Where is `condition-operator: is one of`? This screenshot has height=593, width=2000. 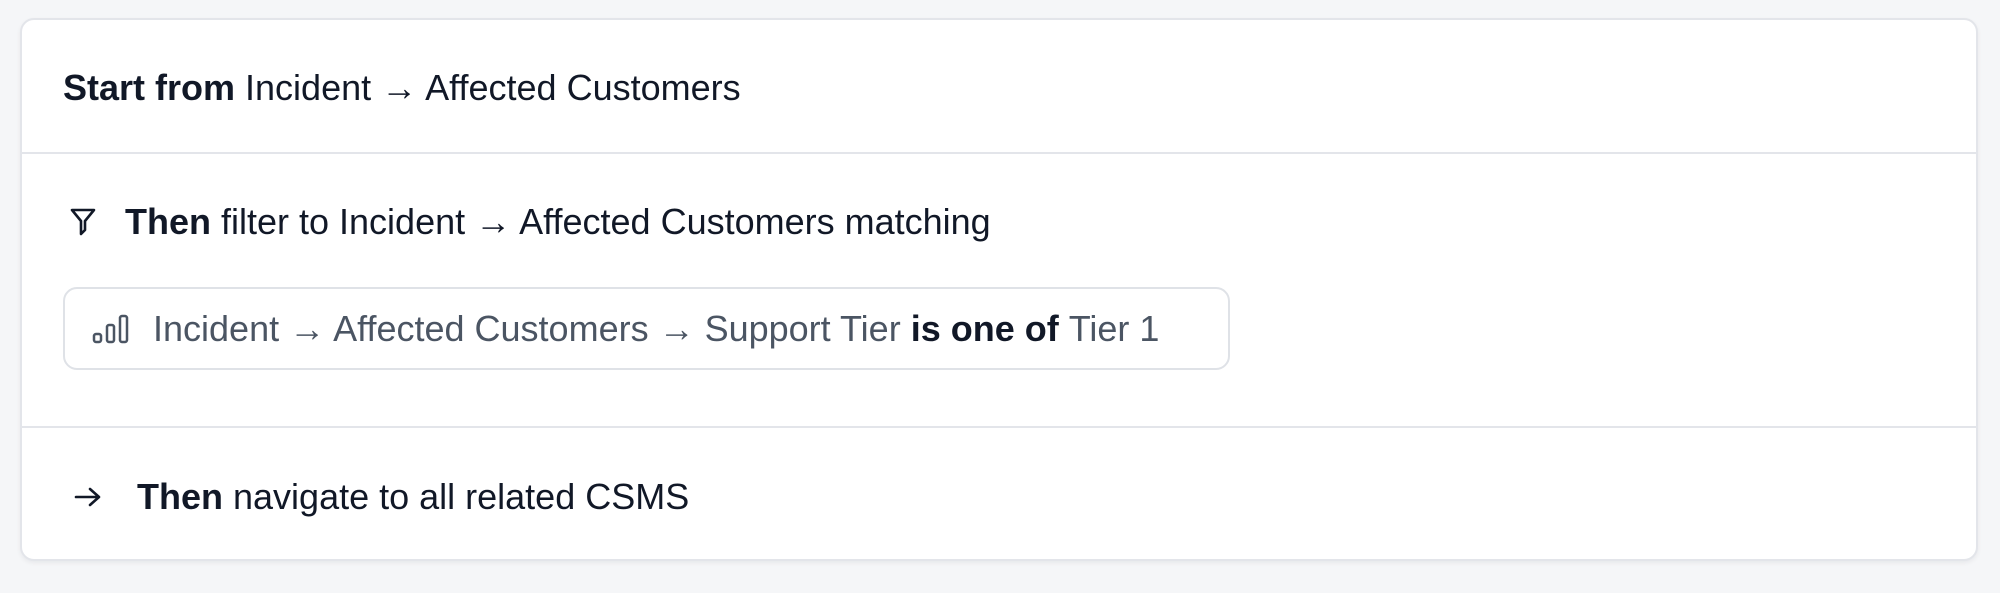
condition-operator: is one of is located at coordinates (984, 328).